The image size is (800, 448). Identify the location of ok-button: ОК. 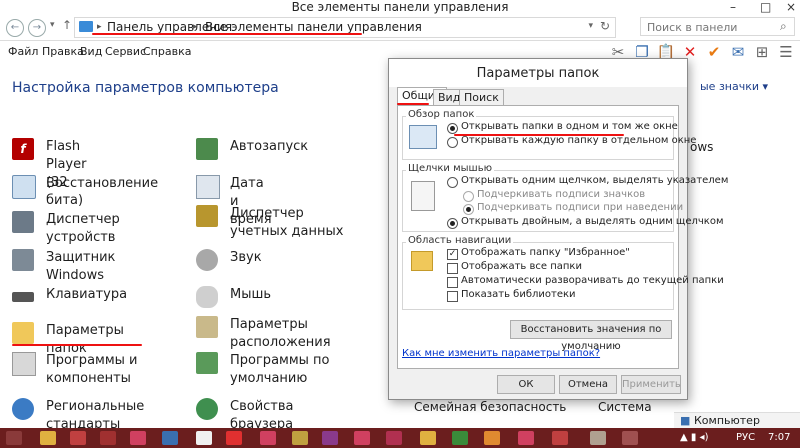
(526, 384).